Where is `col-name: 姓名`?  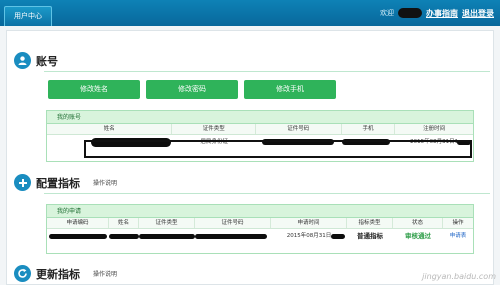
col-name: 姓名 is located at coordinates (110, 129).